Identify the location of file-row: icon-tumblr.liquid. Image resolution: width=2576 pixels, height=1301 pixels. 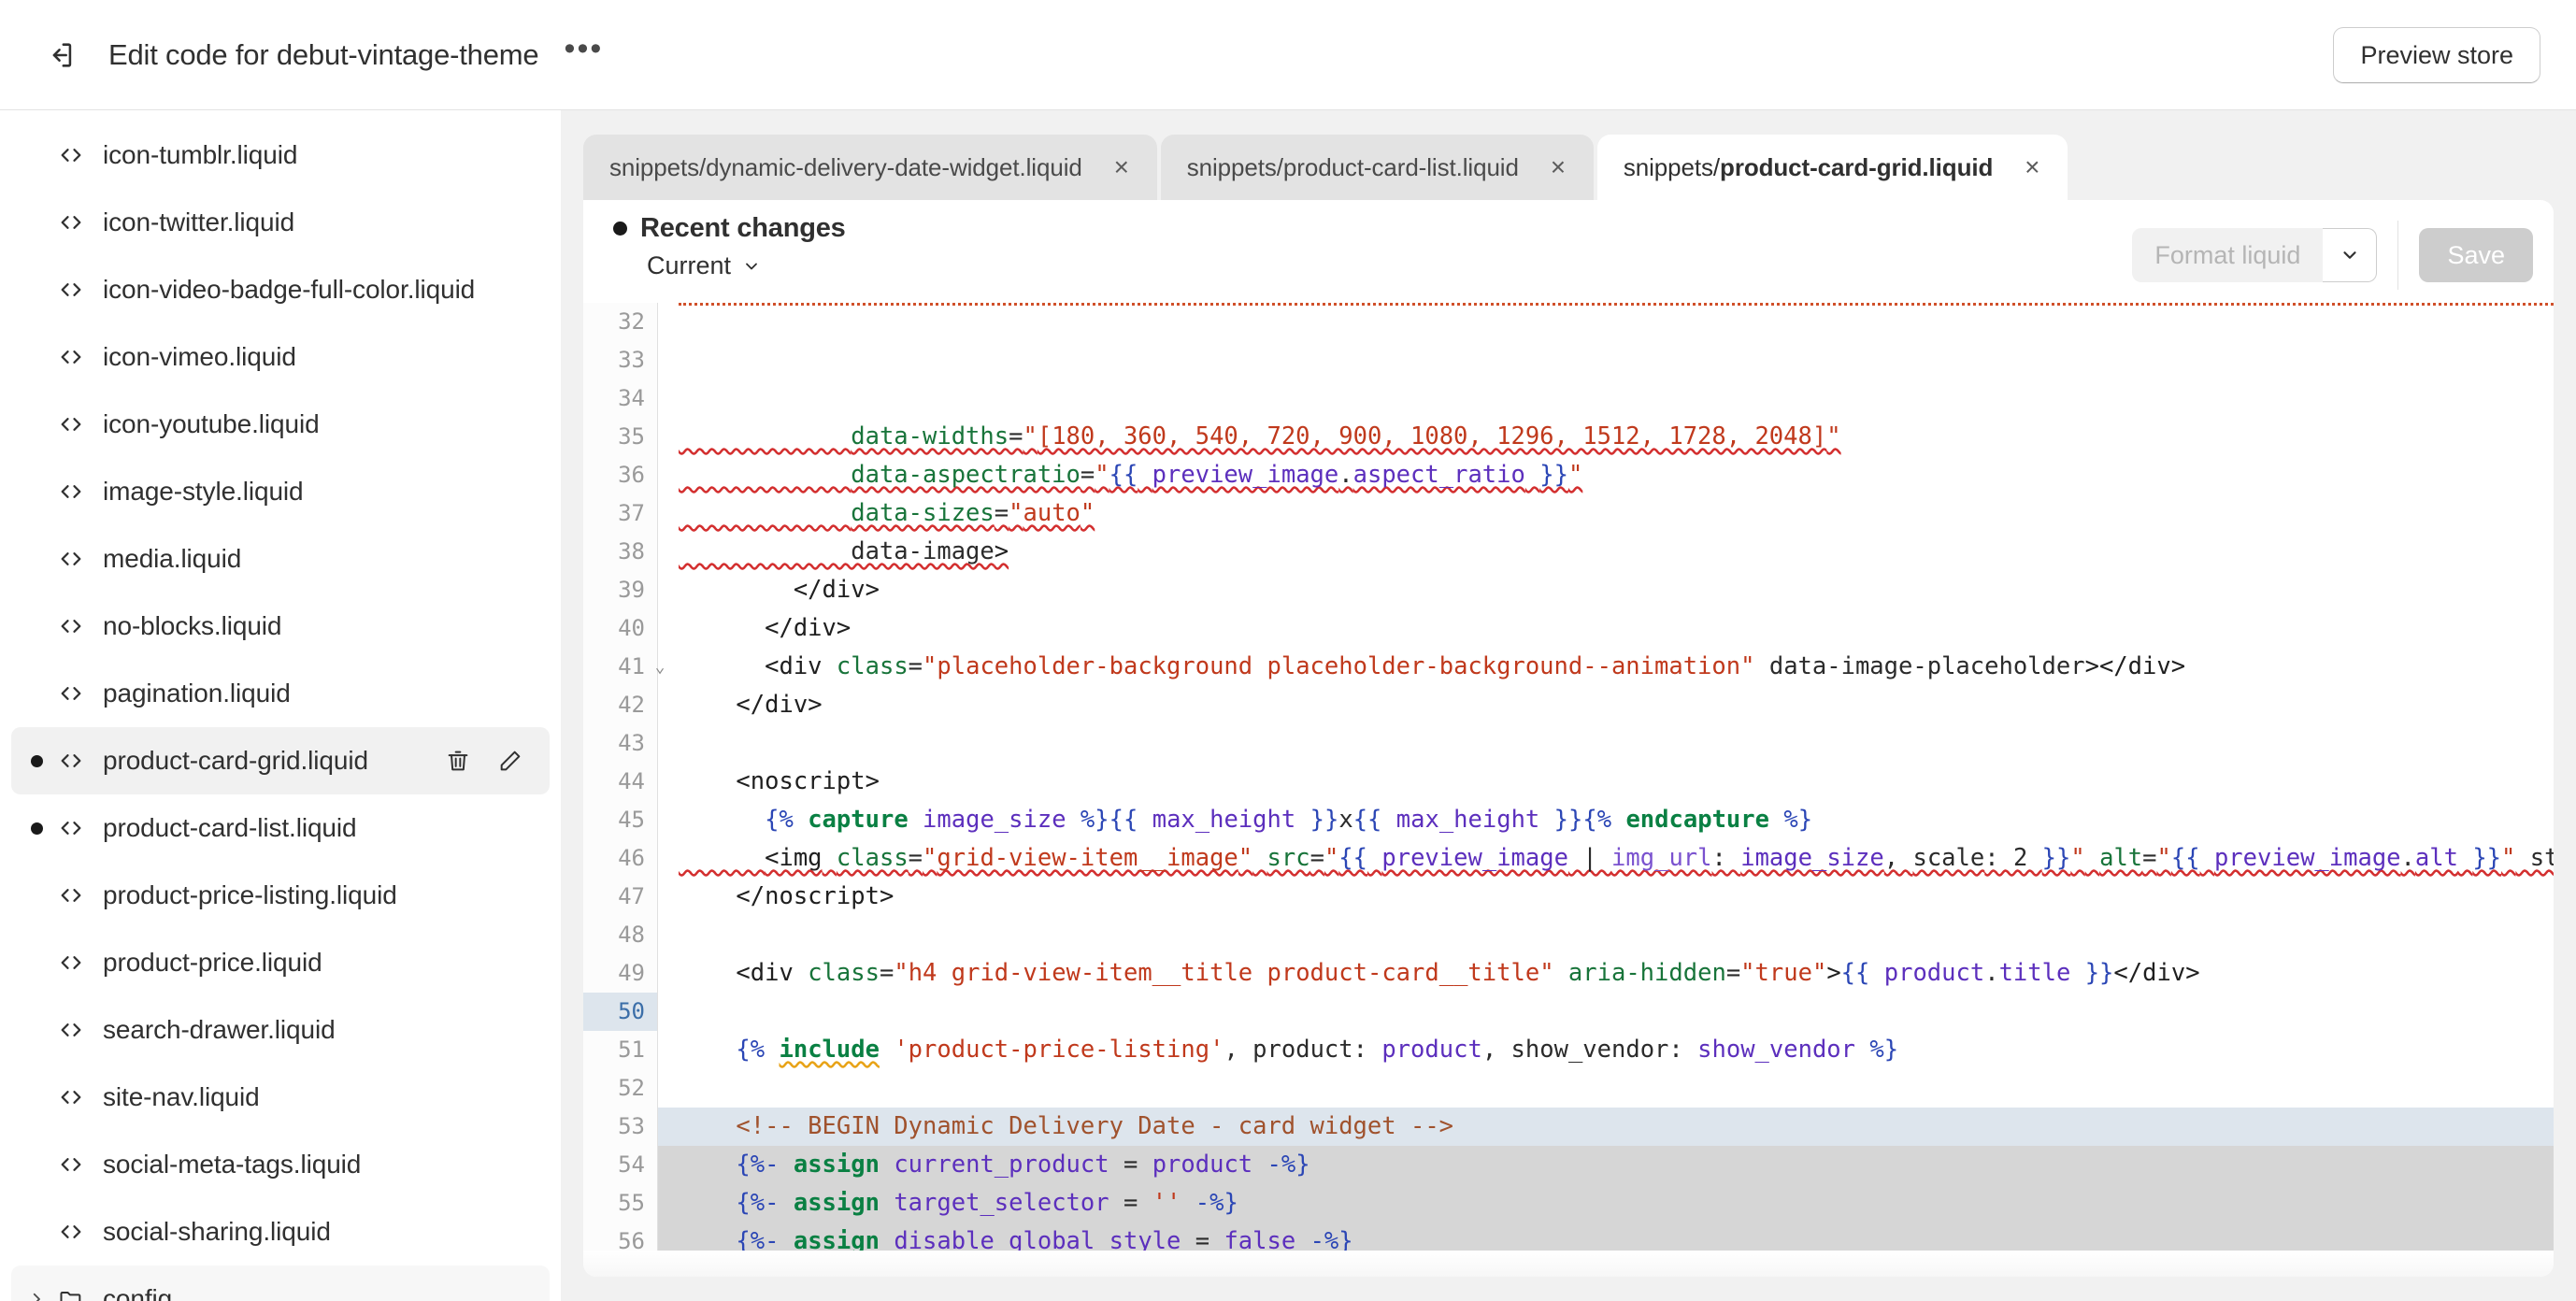
(280, 155).